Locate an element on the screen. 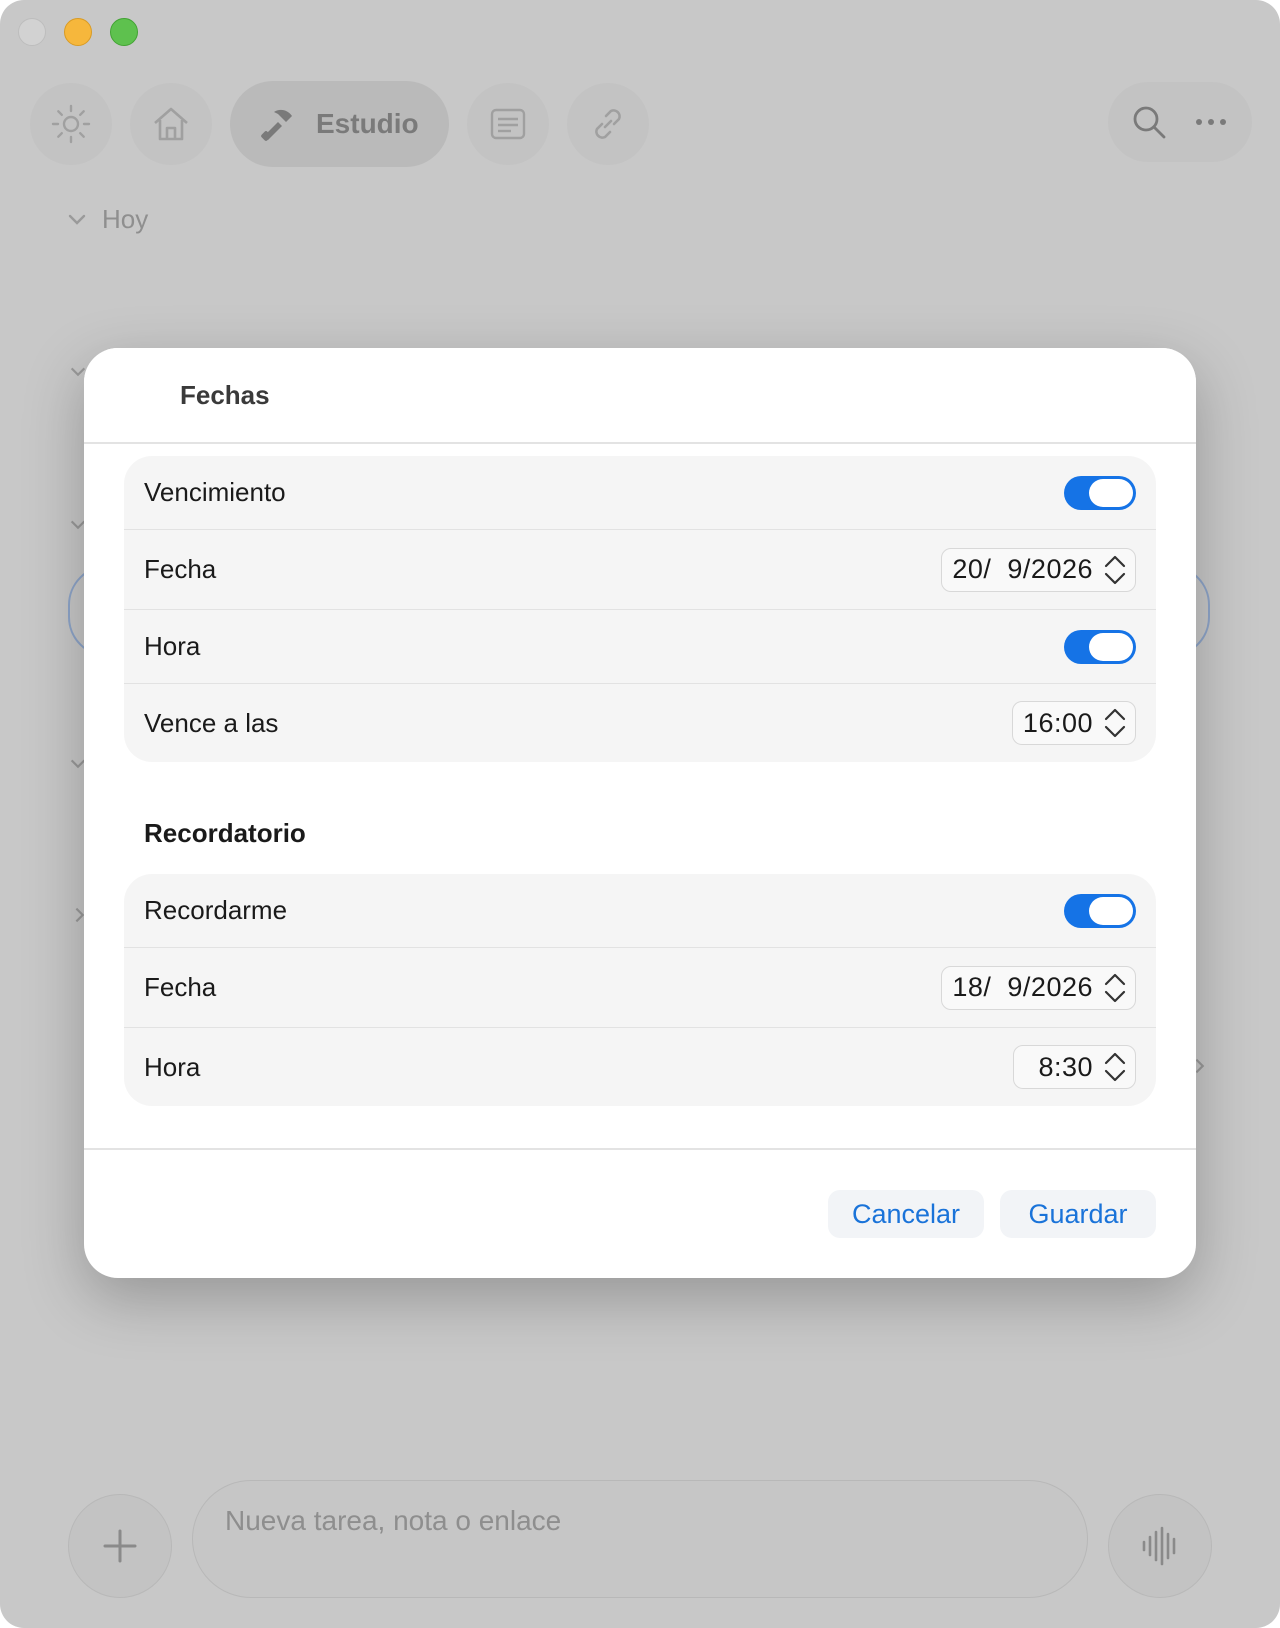 The width and height of the screenshot is (1280, 1628). due-date-picker: 20/ 9/2026 is located at coordinates (1038, 569).